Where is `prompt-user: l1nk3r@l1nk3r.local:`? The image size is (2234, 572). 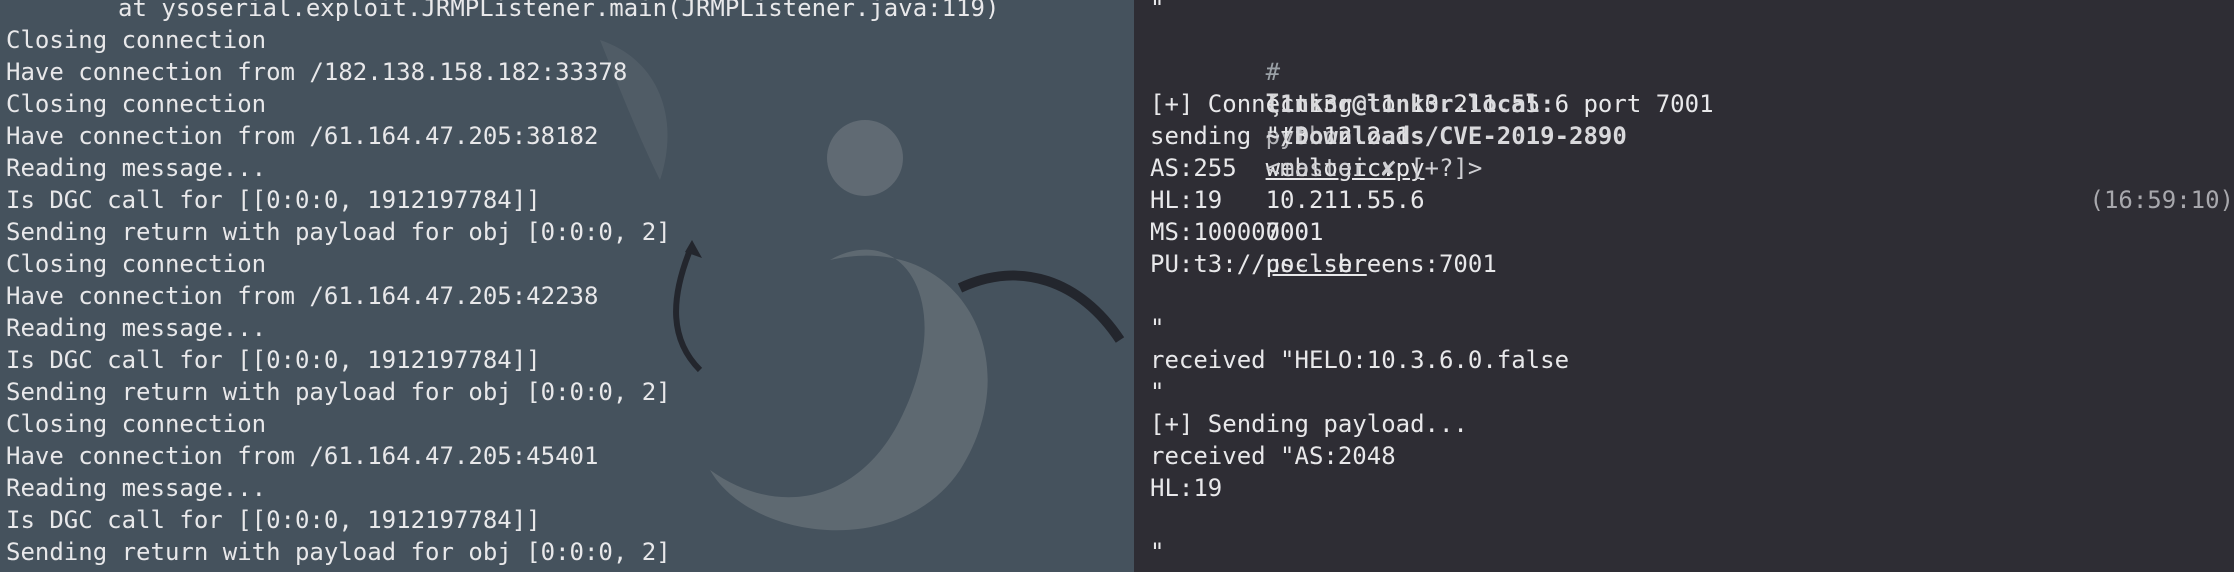
prompt-user: l1nk3r@l1nk3r.local: is located at coordinates (1410, 104).